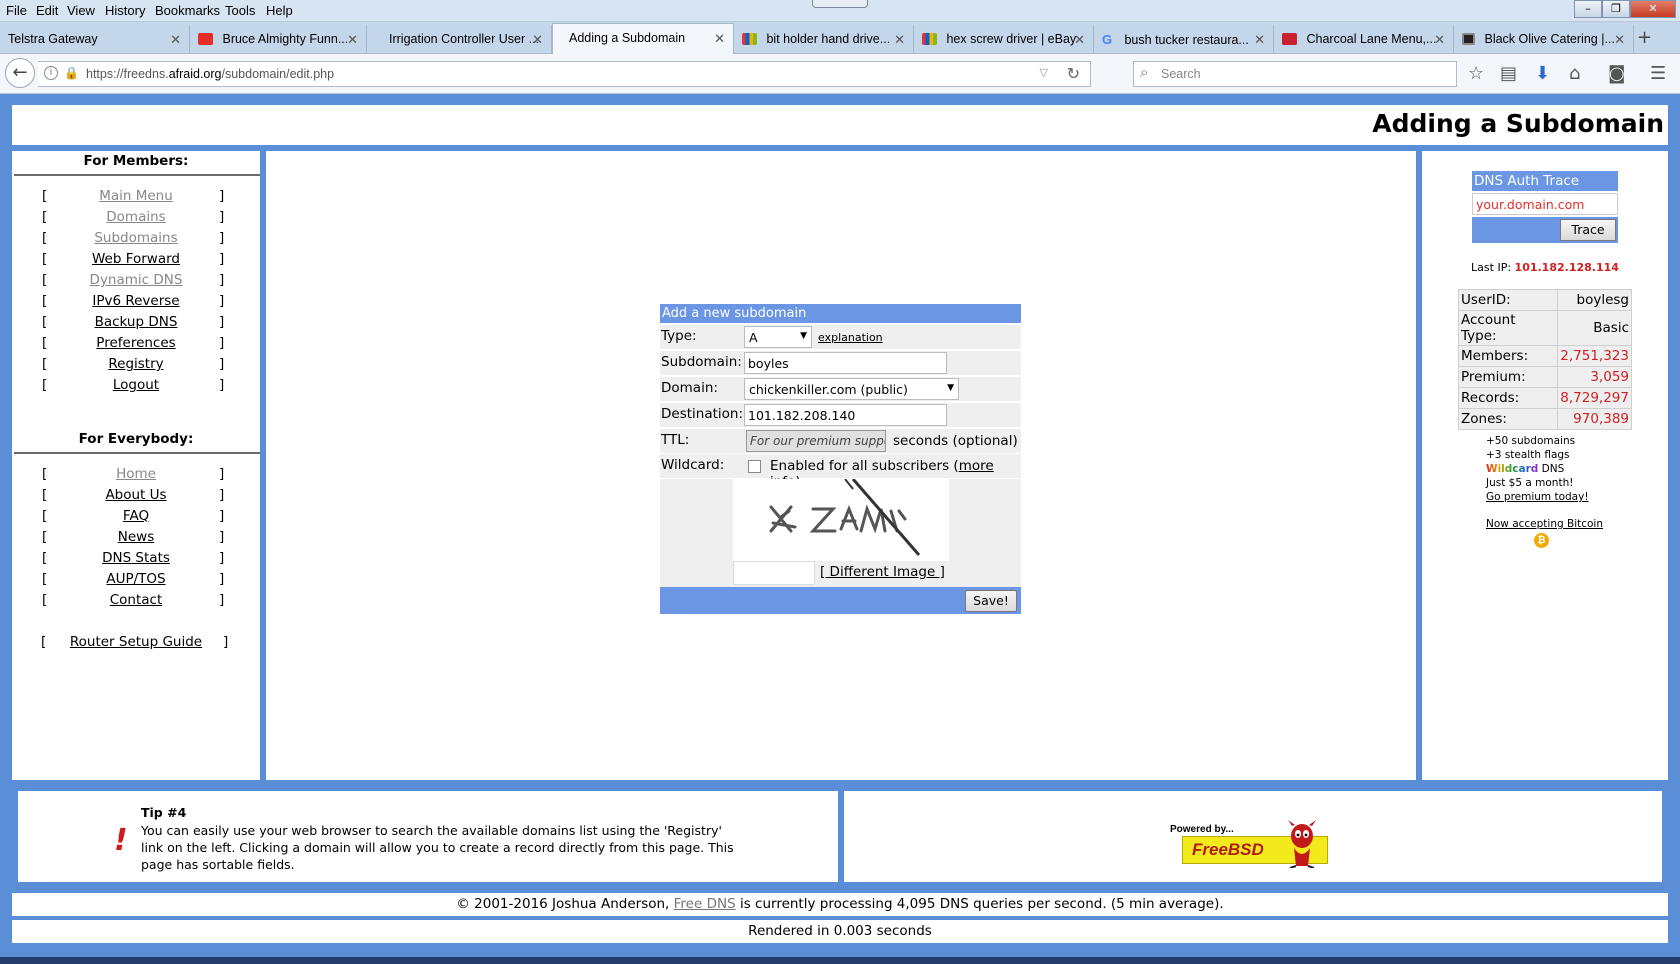 The width and height of the screenshot is (1680, 964). I want to click on hamburger-menu-icon: ☰, so click(1658, 73).